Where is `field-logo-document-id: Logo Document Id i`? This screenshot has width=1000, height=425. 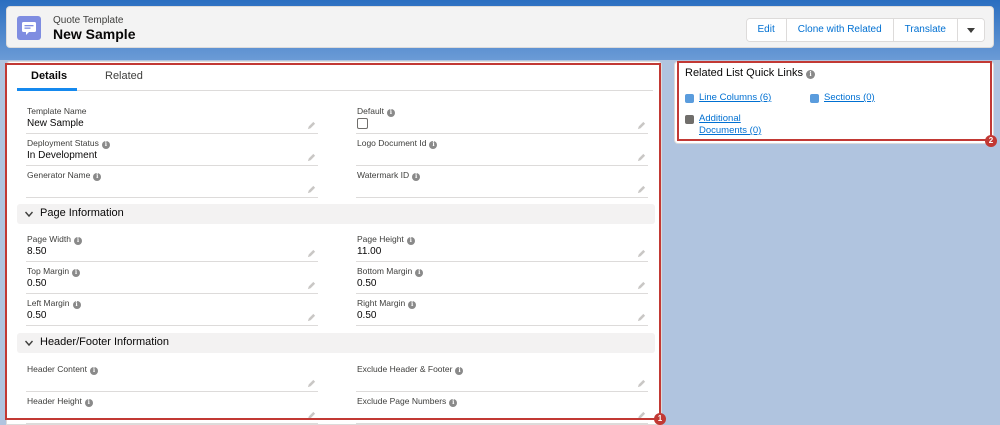
field-logo-document-id: Logo Document Id i is located at coordinates (502, 151).